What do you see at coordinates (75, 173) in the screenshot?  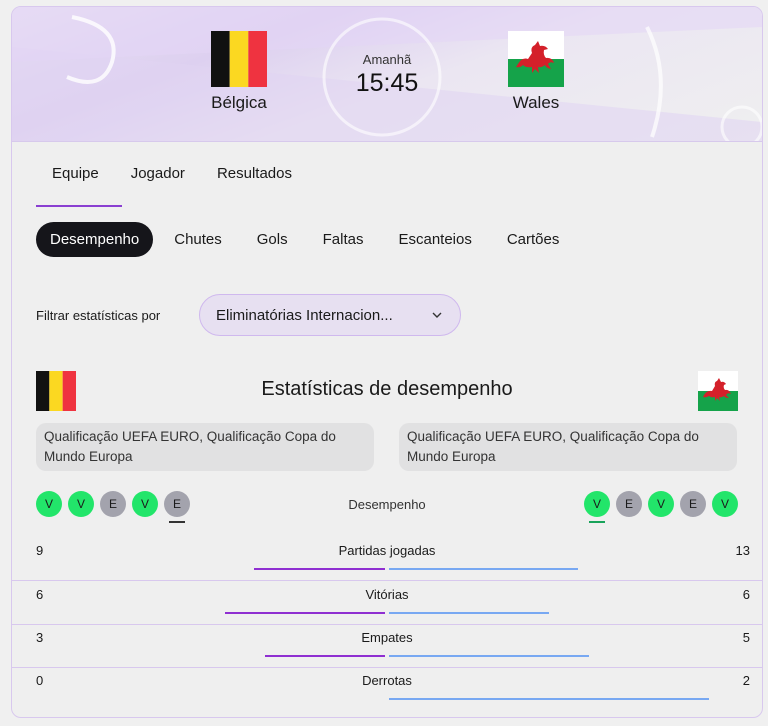 I see `tab-equipe: Equipe` at bounding box center [75, 173].